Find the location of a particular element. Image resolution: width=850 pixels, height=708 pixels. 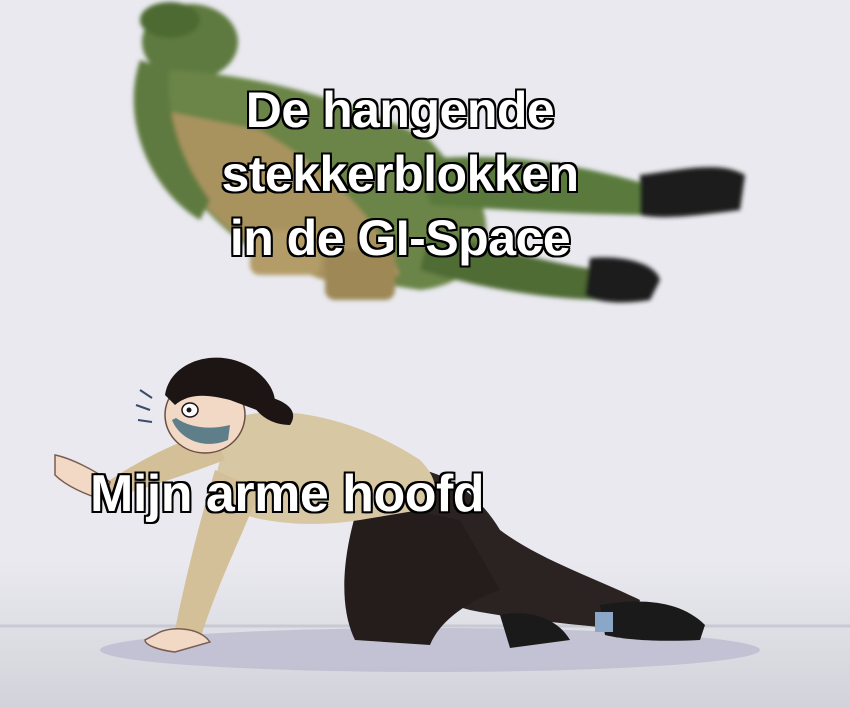

top-caption-line-2: stekkerblokken is located at coordinates (400, 174).